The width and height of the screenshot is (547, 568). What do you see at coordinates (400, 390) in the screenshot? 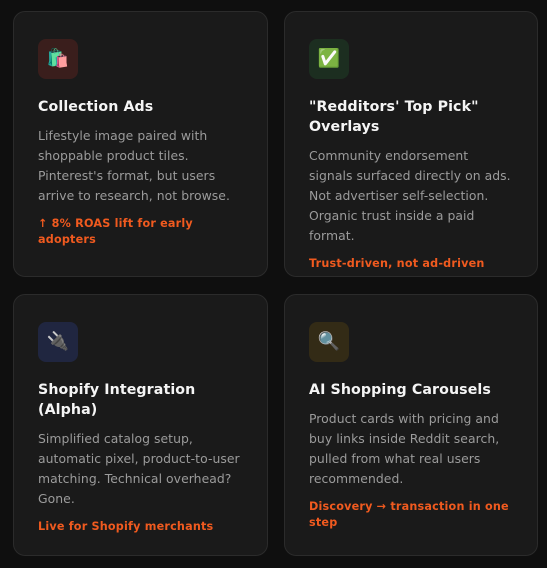
I see `card-title: AI Shopping Carousels` at bounding box center [400, 390].